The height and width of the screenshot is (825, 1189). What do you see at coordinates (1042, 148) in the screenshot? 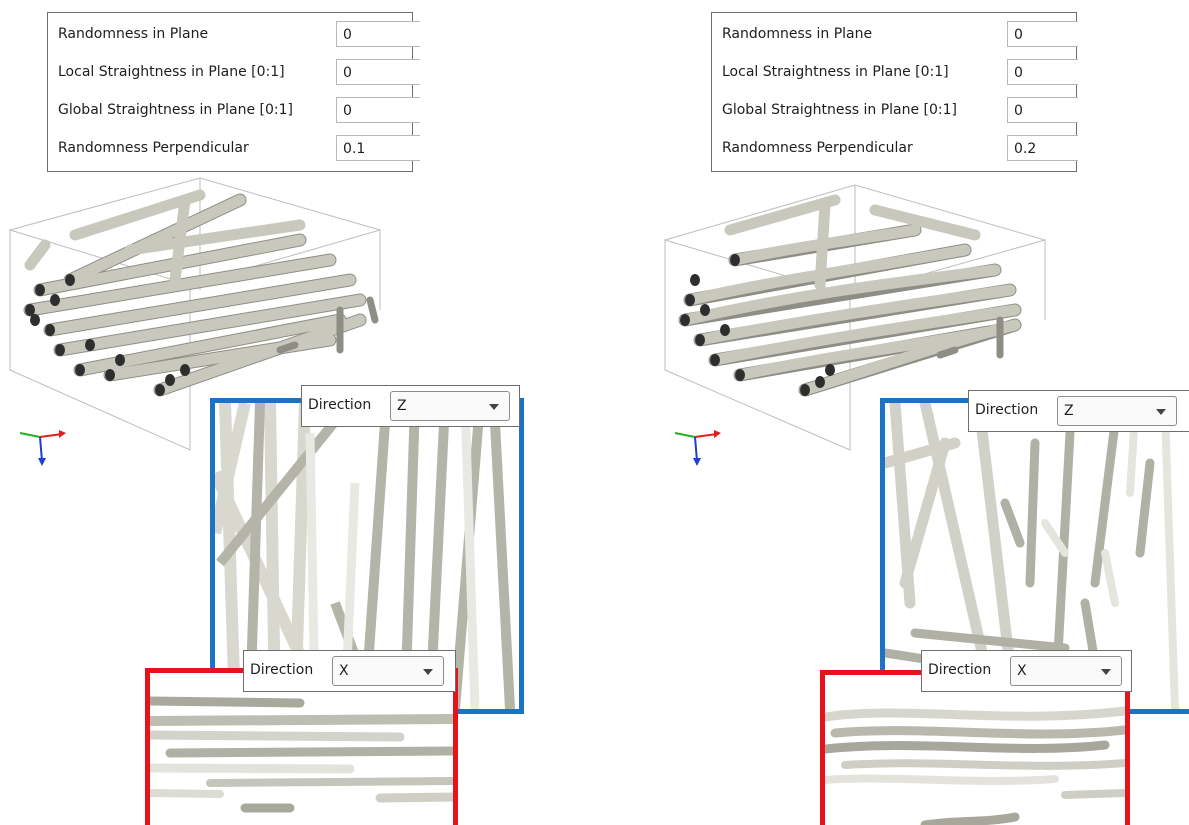
I see `randomness-perpendicular-input: 0.2` at bounding box center [1042, 148].